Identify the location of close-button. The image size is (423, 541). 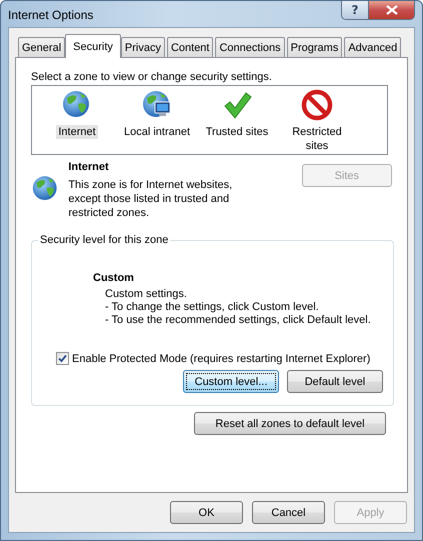
(391, 10).